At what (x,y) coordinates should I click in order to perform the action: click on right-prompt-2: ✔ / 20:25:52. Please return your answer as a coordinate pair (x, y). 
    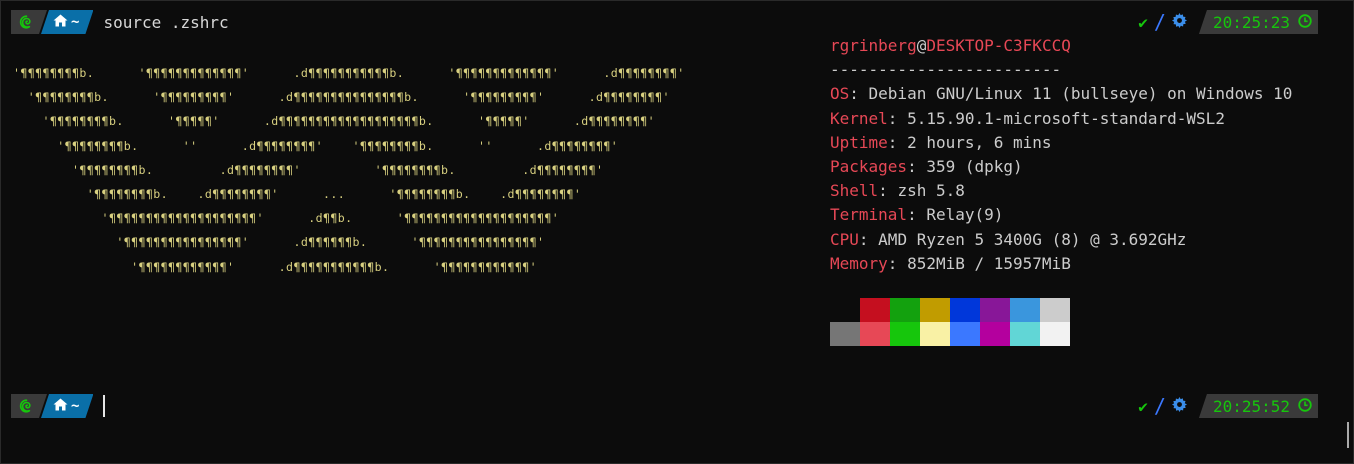
    Looking at the image, I should click on (1228, 406).